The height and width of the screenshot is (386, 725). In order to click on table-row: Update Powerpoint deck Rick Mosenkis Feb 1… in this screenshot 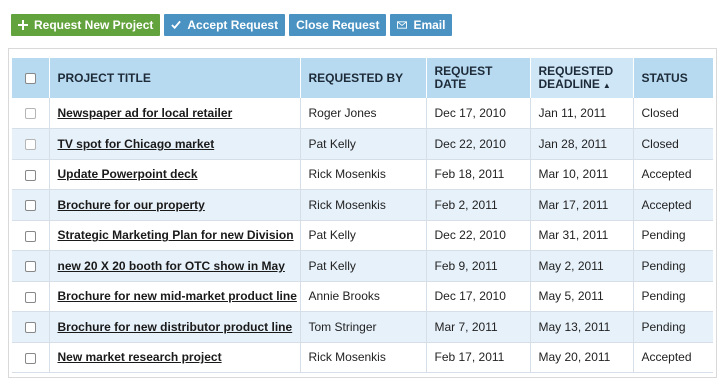, I will do `click(362, 174)`.